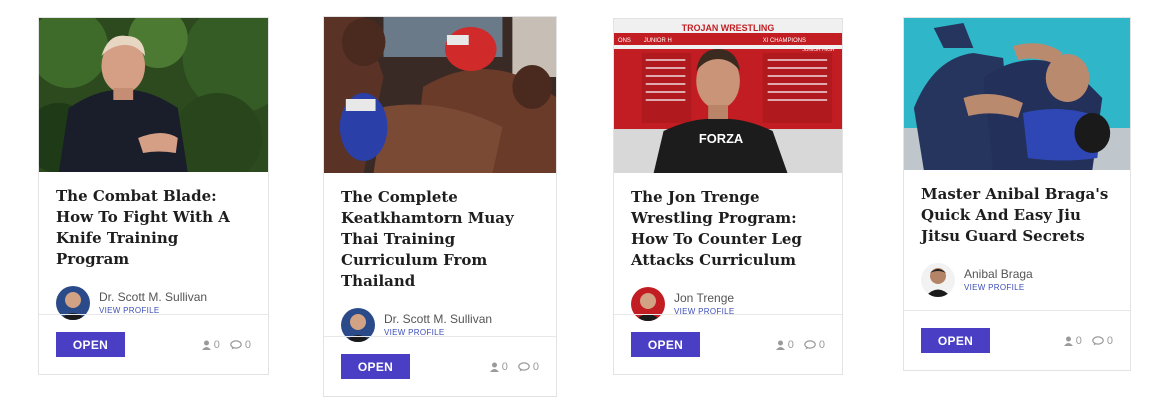 Image resolution: width=1165 pixels, height=419 pixels. I want to click on banner-left-text: ONS, so click(624, 41).